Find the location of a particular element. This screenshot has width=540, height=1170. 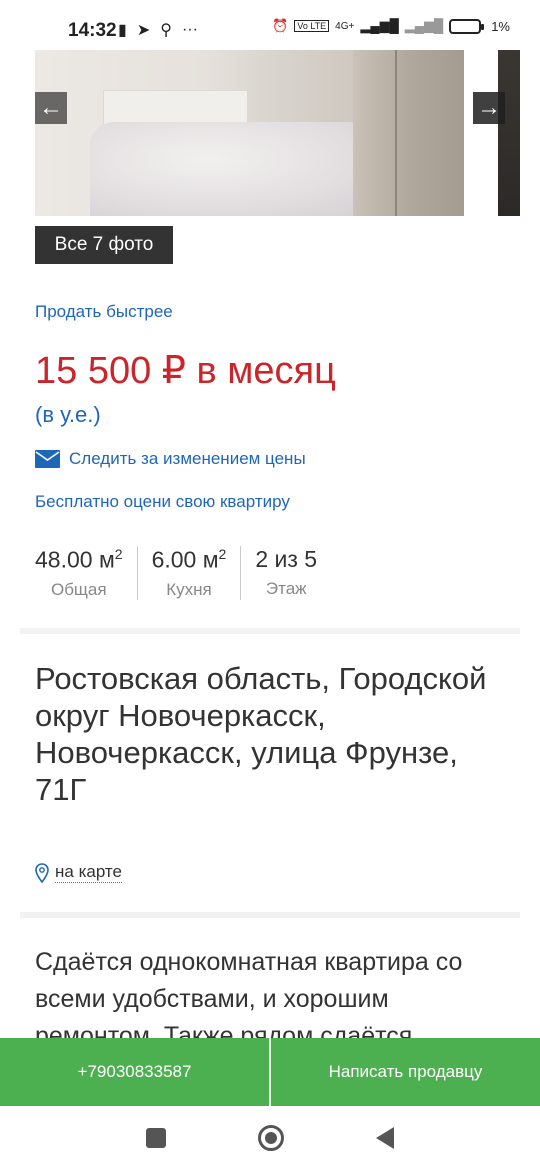

stat-total-area-label: Общая is located at coordinates (78, 589).